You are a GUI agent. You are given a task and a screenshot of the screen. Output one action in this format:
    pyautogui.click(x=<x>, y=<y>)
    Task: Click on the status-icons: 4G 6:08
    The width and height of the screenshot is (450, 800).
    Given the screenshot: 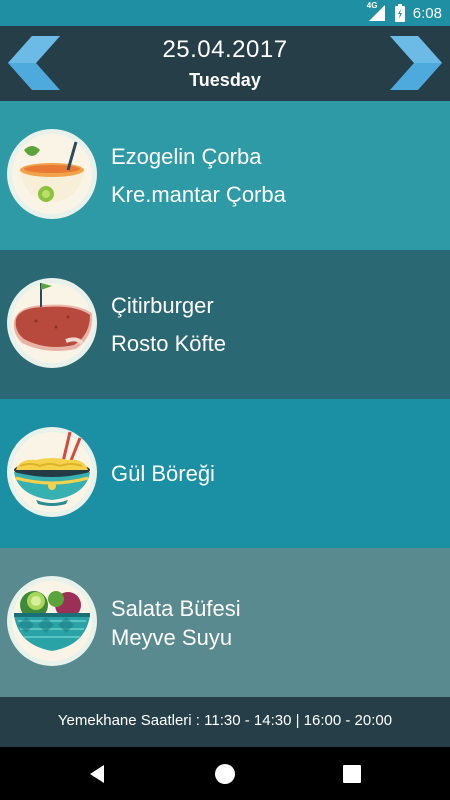 What is the action you would take?
    pyautogui.click(x=404, y=11)
    